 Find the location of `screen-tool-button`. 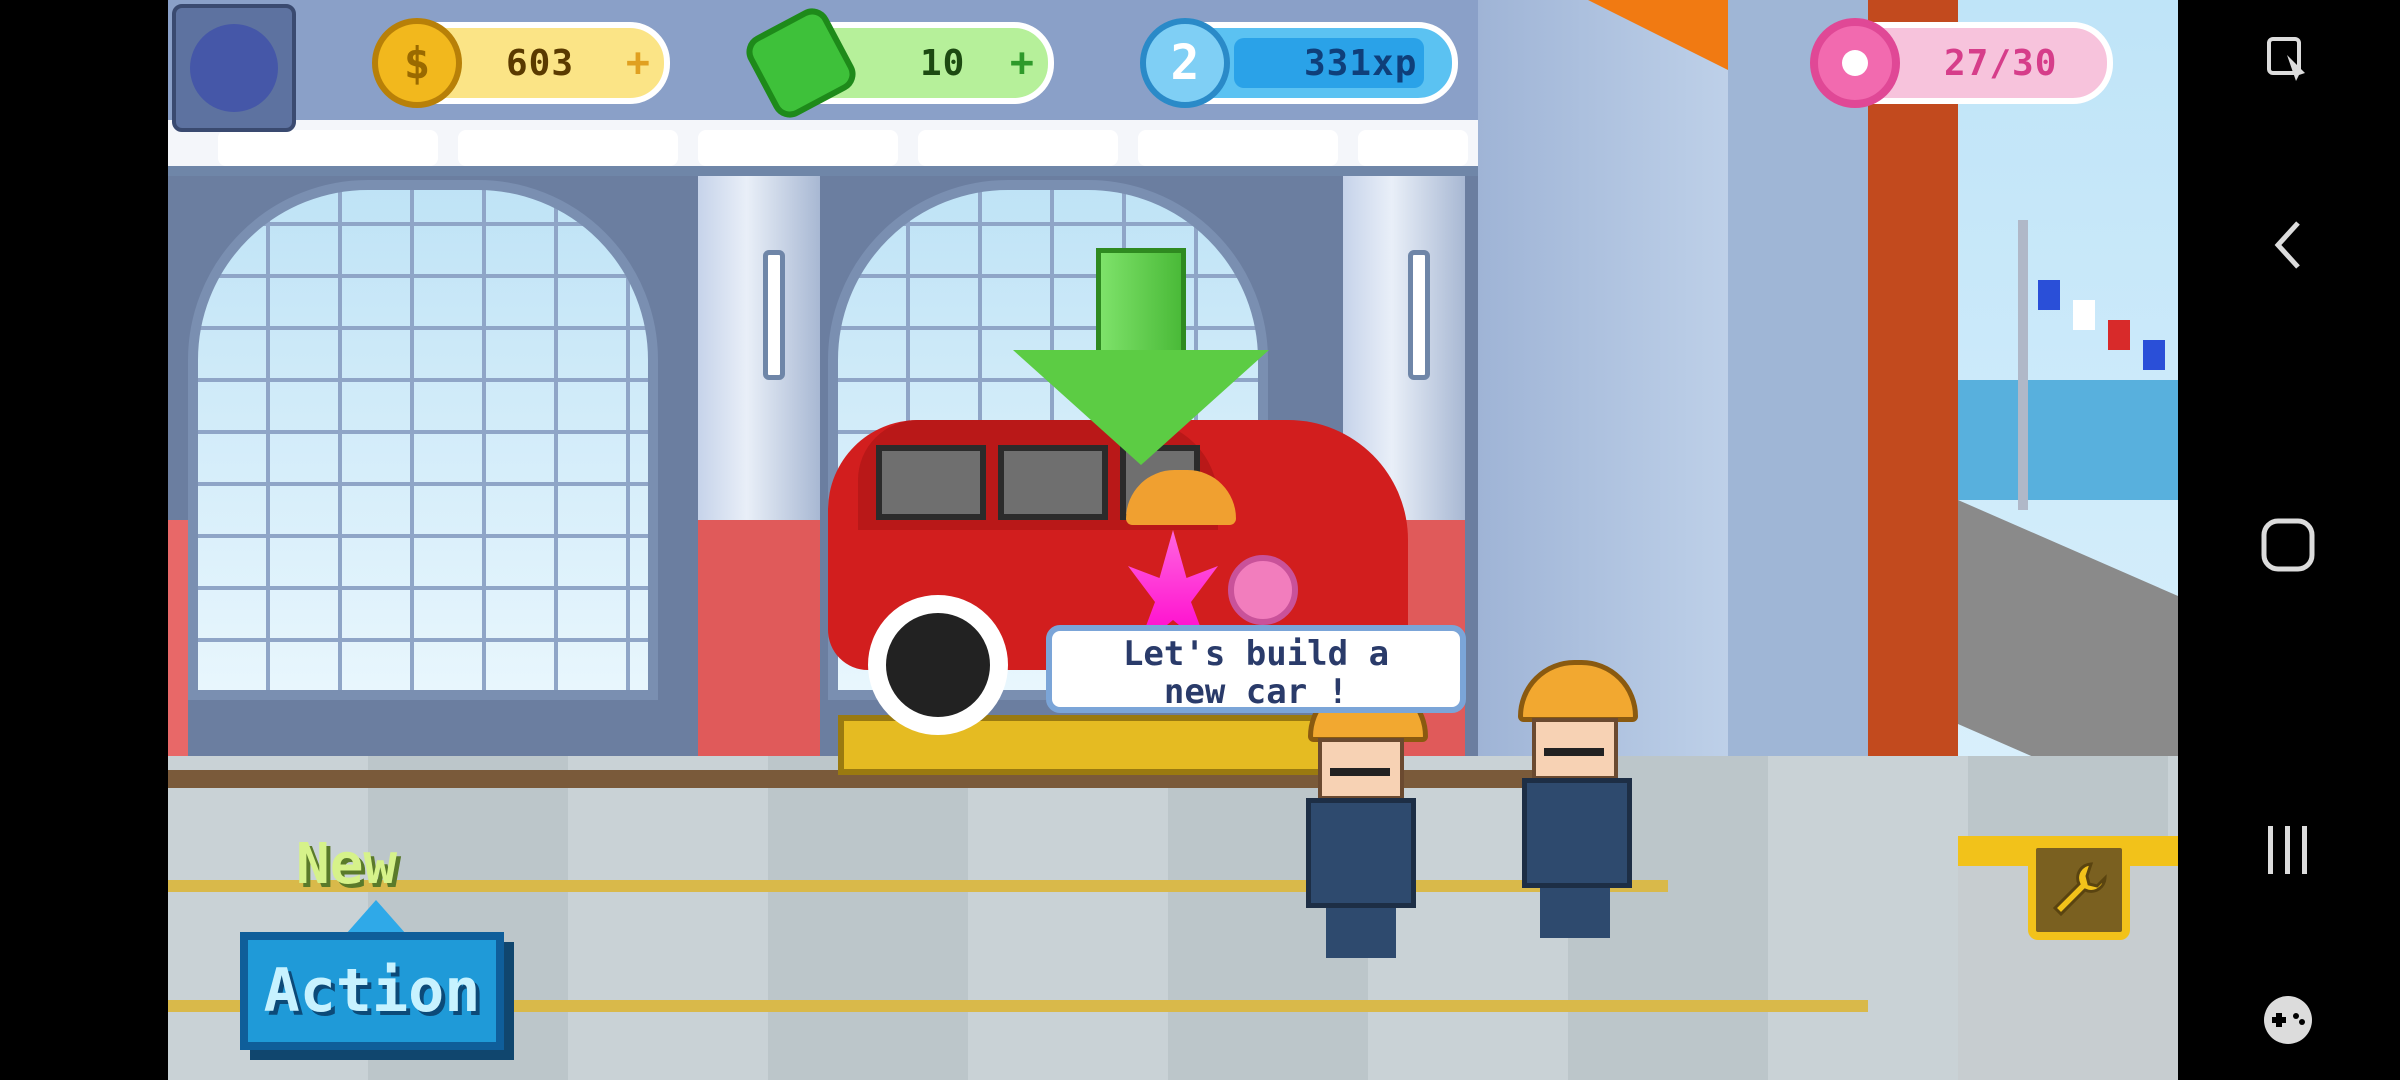

screen-tool-button is located at coordinates (2288, 60).